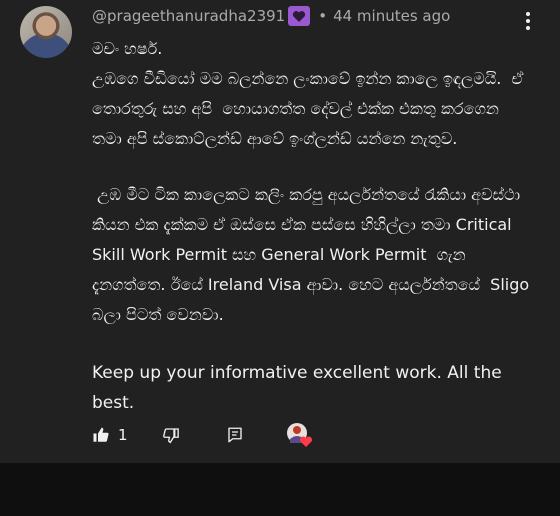 The image size is (560, 516). Describe the element at coordinates (110, 435) in the screenshot. I see `like-button: 1` at that location.